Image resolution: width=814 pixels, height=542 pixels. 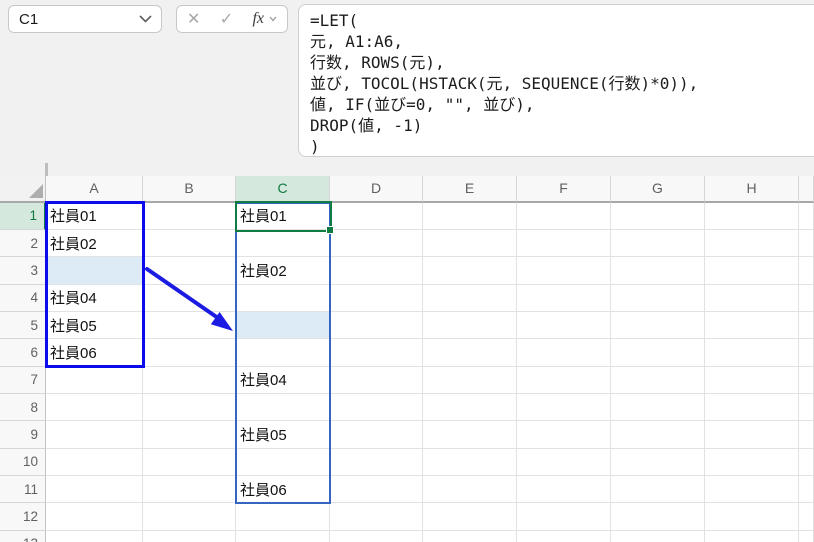 I want to click on cell-D9, so click(x=376, y=435).